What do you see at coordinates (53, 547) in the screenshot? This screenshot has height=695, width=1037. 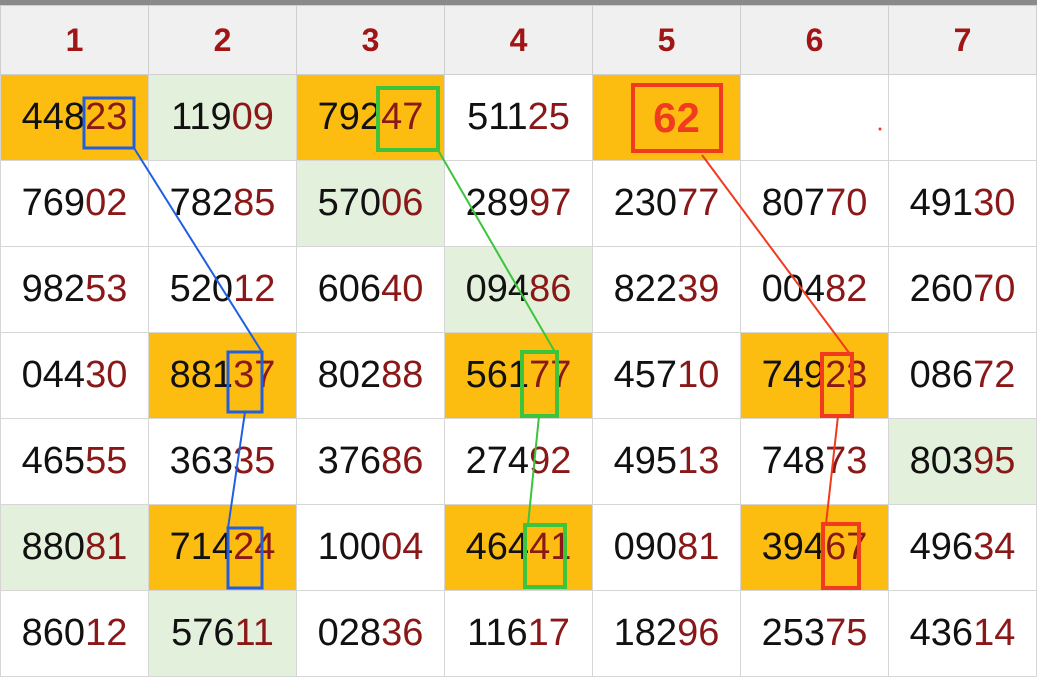 I see `number-prefix: 880` at bounding box center [53, 547].